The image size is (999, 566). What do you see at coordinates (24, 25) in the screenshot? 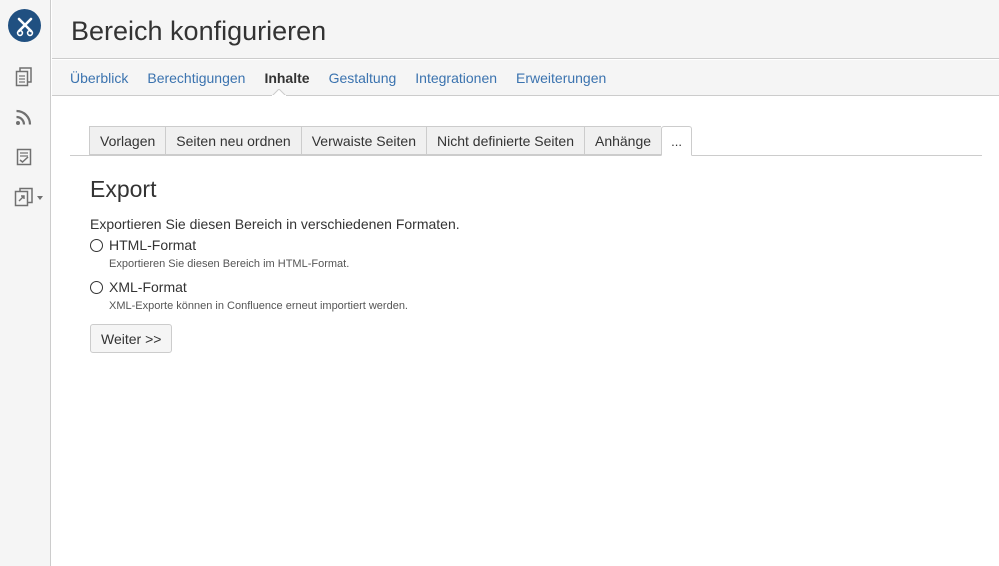
I see `confluence-logo-icon` at bounding box center [24, 25].